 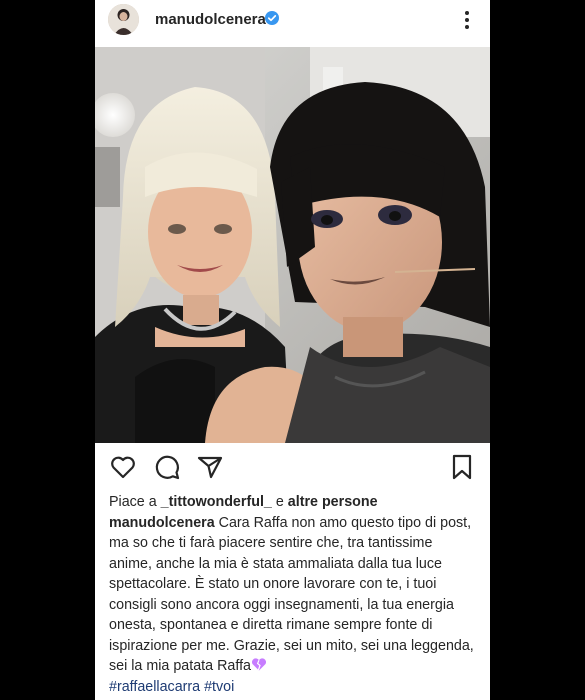 I want to click on broken-heart-emoji, so click(x=259, y=664).